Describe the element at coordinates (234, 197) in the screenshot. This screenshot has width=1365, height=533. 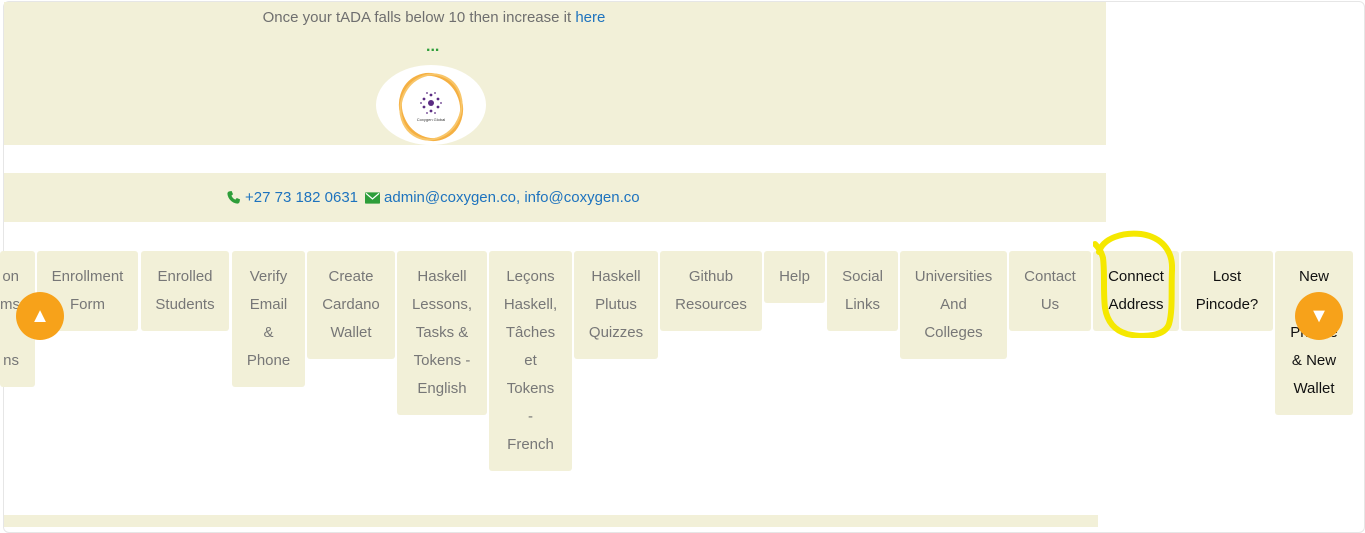
I see `phone-icon` at that location.